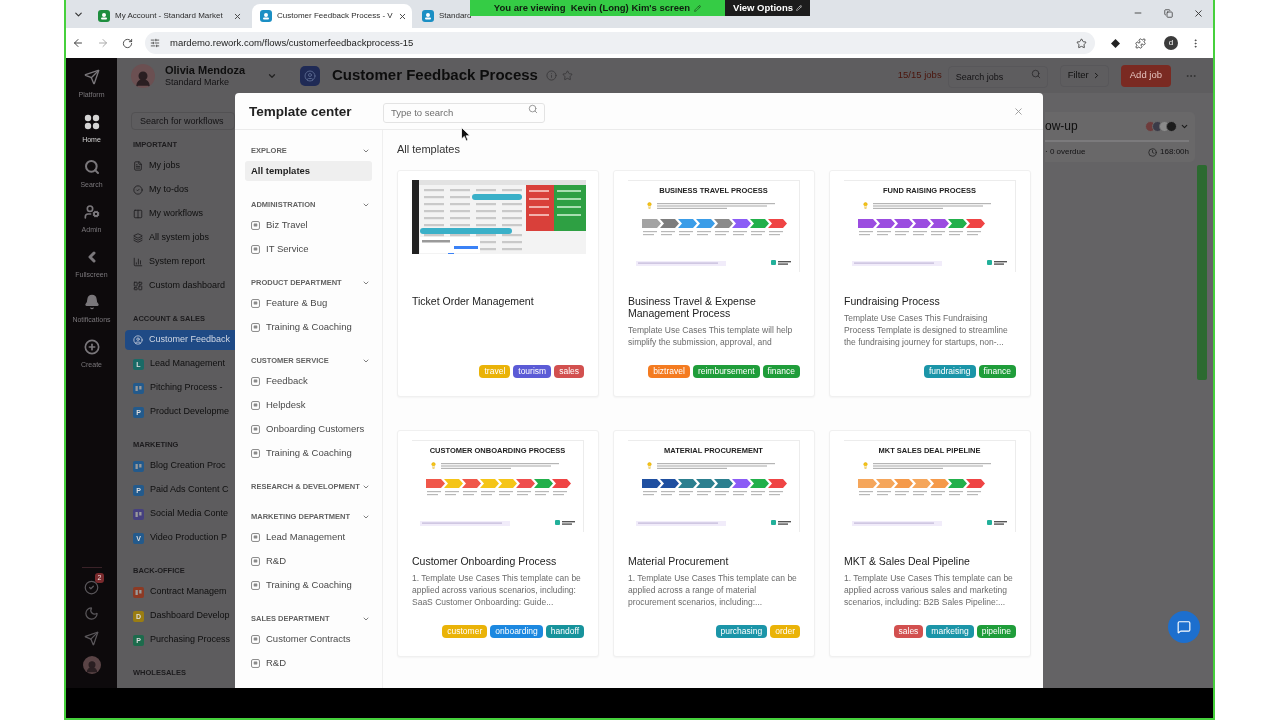  What do you see at coordinates (726, 371) in the screenshot?
I see `template-tag: reimbursement` at bounding box center [726, 371].